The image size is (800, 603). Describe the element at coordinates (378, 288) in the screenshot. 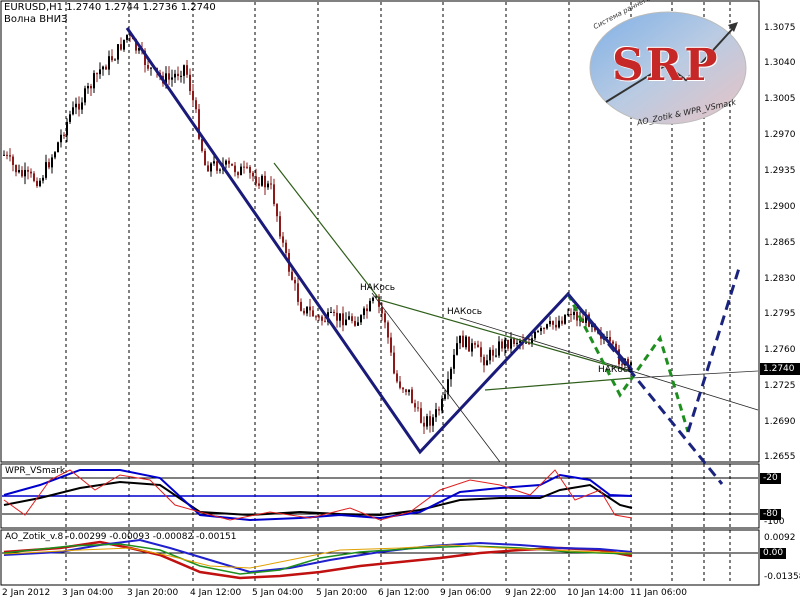

I see `annotation-label: НАКось` at that location.